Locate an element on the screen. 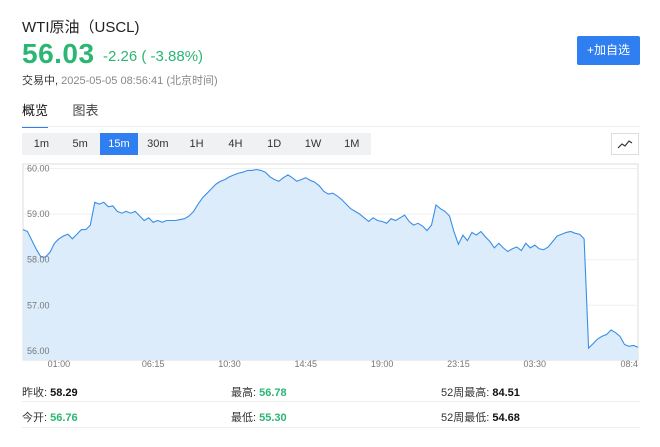  tab-chart: 图表 is located at coordinates (85, 113).